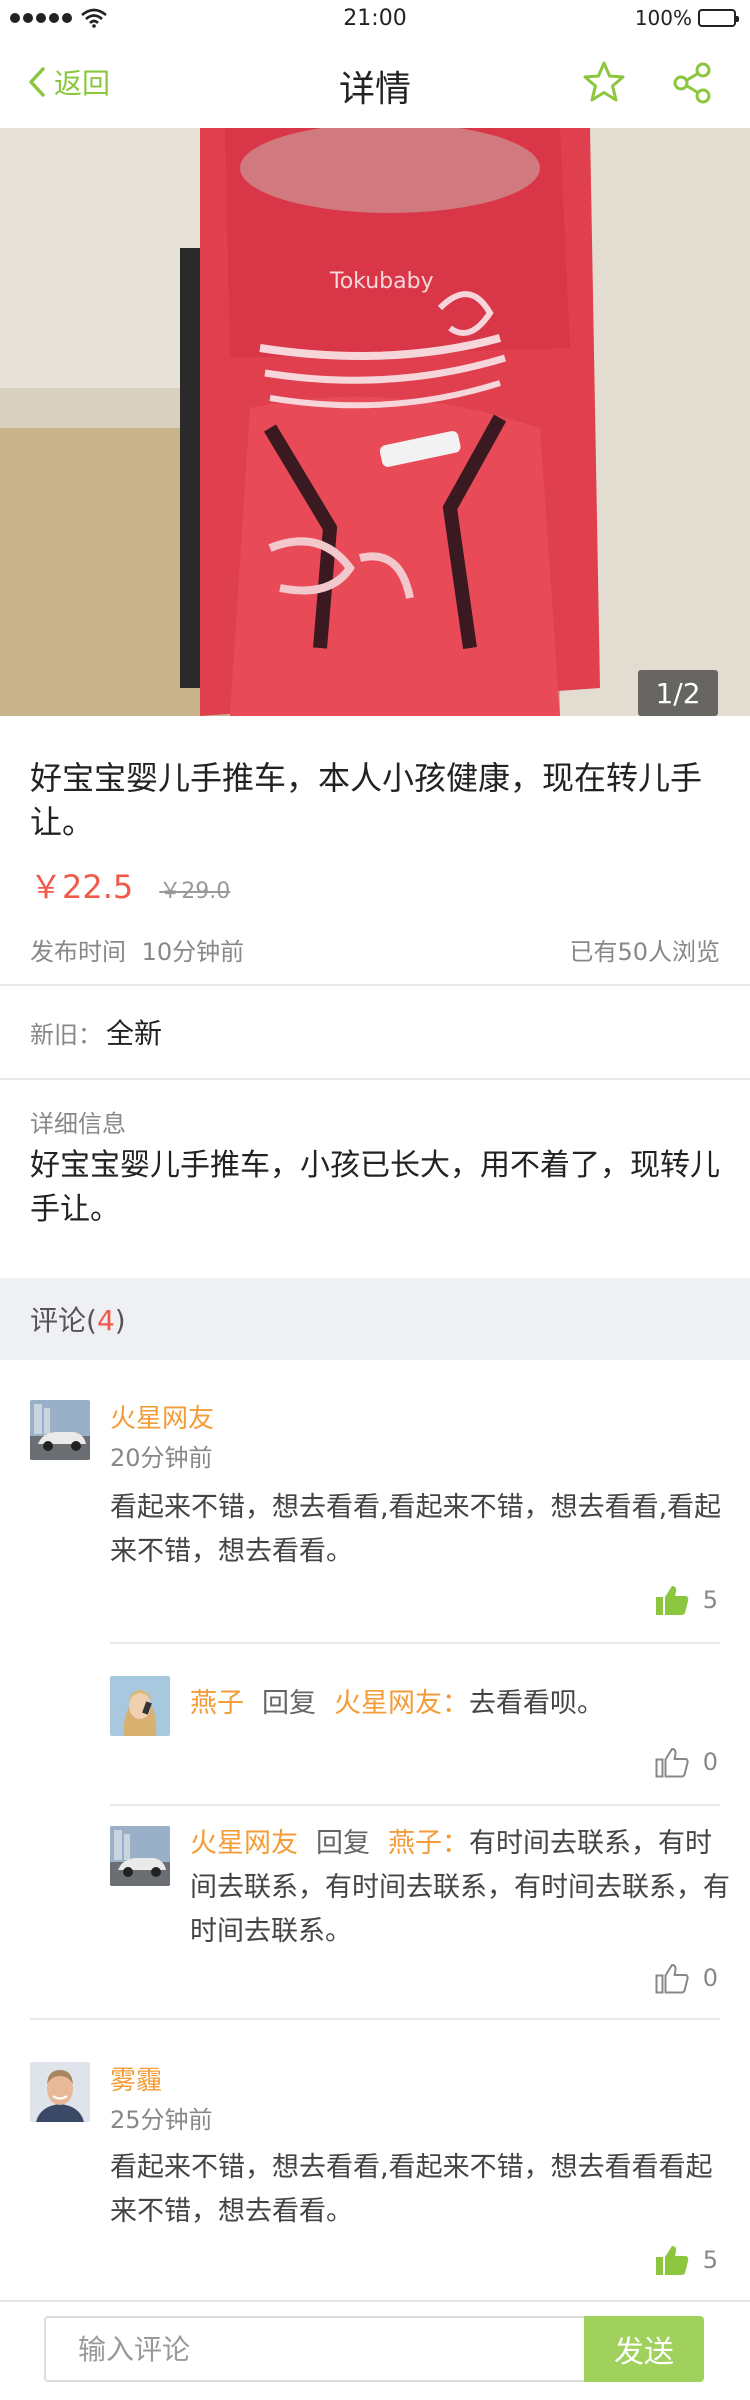 The image size is (750, 2400). What do you see at coordinates (120, 1320) in the screenshot?
I see `comments-label-close: )` at bounding box center [120, 1320].